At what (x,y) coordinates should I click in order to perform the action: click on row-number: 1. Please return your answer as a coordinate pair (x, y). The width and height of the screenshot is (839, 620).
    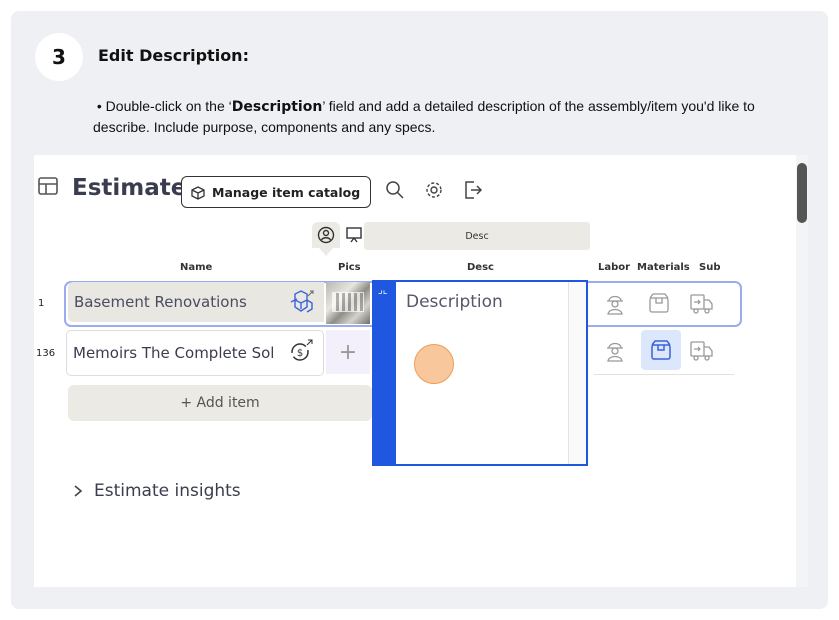
    Looking at the image, I should click on (41, 303).